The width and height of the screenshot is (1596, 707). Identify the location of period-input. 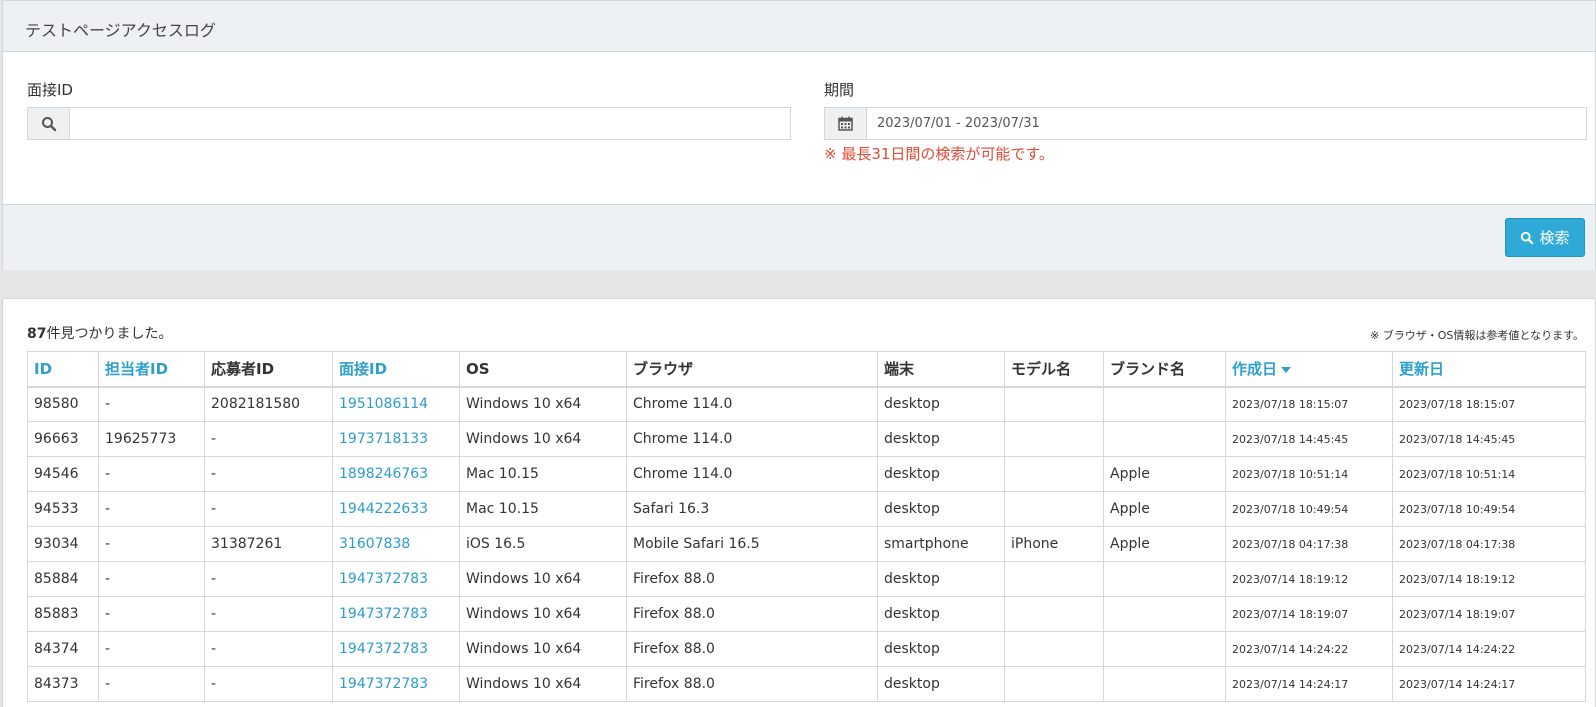
(1226, 123).